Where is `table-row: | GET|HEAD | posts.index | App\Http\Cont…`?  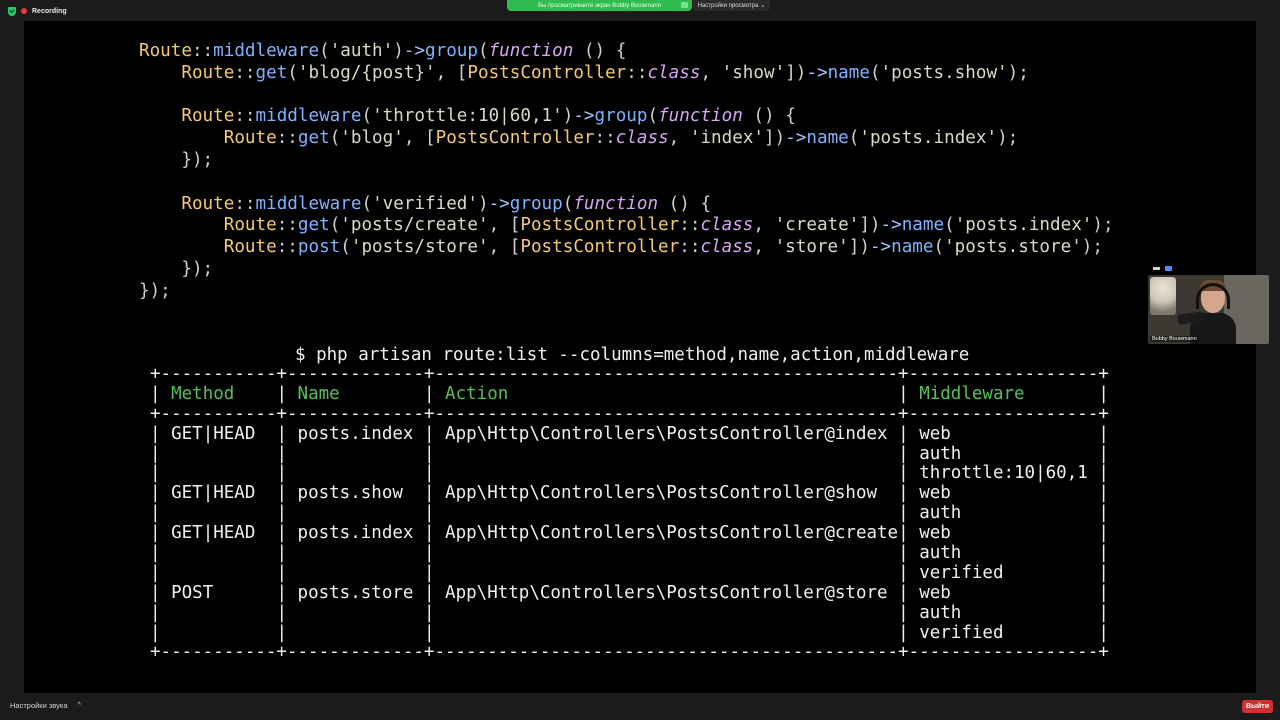
table-row: | GET|HEAD | posts.index | App\Http\Cont… is located at coordinates (629, 533).